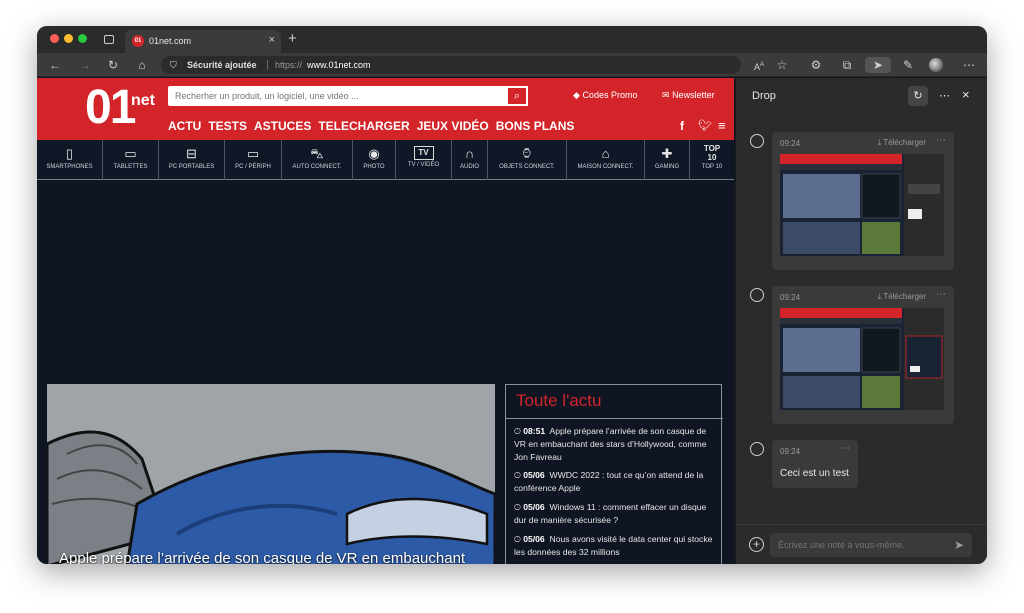  What do you see at coordinates (192, 160) in the screenshot?
I see `category-pc-portables: ⊟ PC PORTABLES` at bounding box center [192, 160].